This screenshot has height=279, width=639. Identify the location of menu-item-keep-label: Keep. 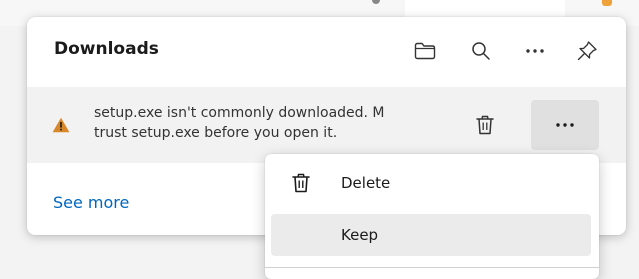
(360, 235).